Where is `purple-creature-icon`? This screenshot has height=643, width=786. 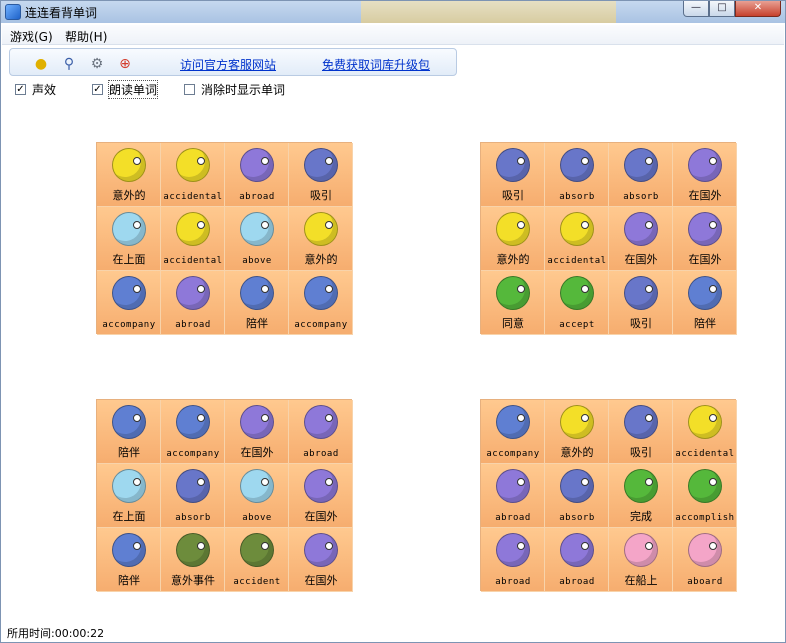 purple-creature-icon is located at coordinates (513, 486).